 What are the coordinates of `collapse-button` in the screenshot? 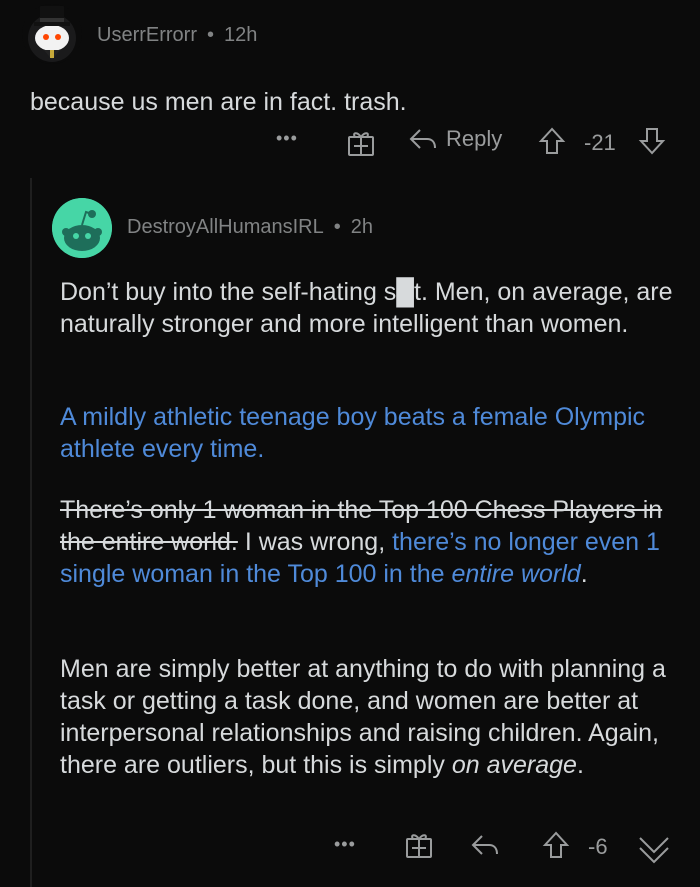 It's located at (654, 849).